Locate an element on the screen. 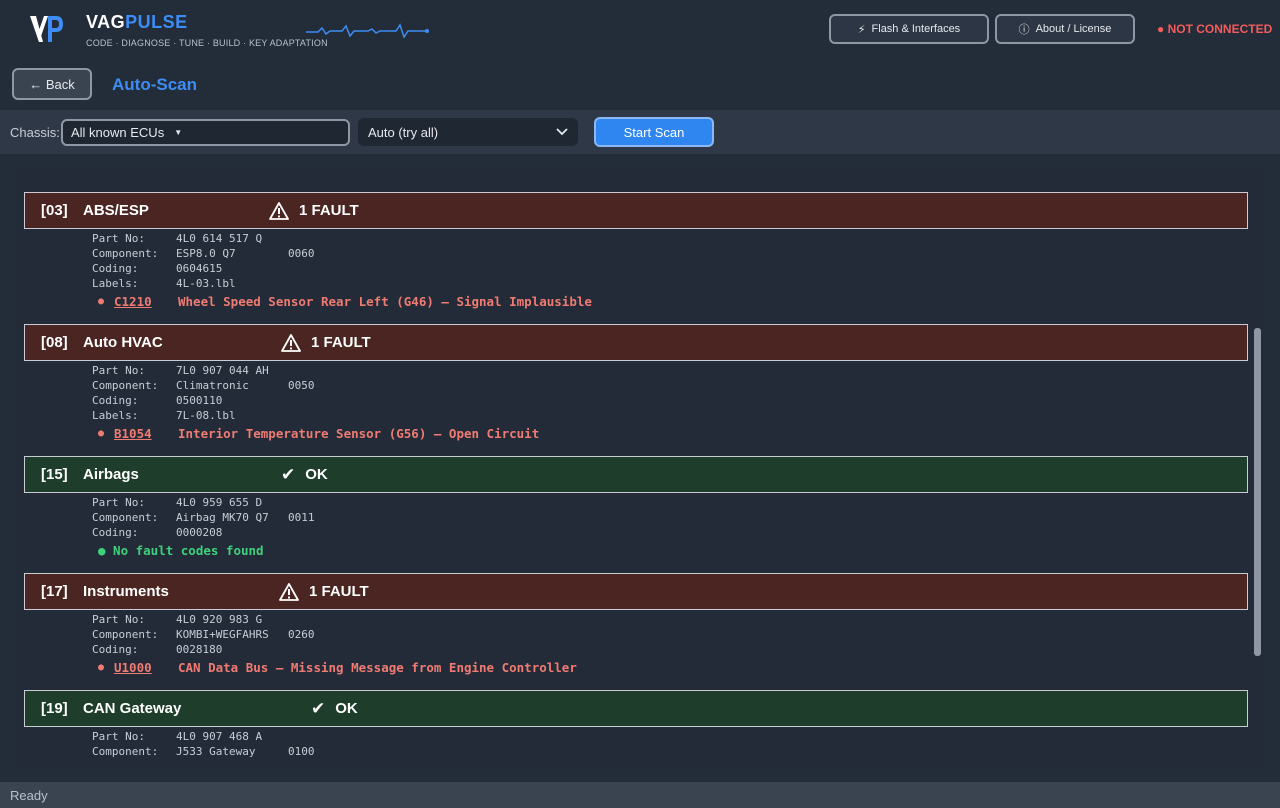 The image size is (1280, 808). module-address: [03] is located at coordinates (54, 210).